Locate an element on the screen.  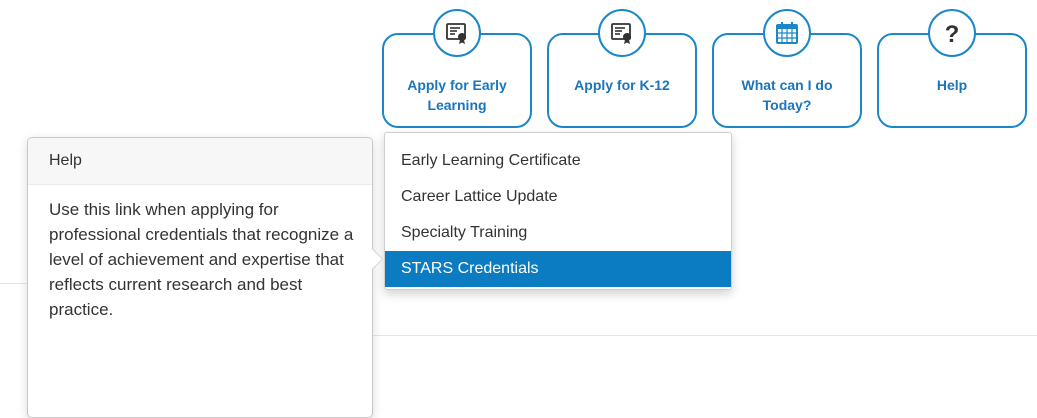
popover-arrow-inner is located at coordinates (377, 259).